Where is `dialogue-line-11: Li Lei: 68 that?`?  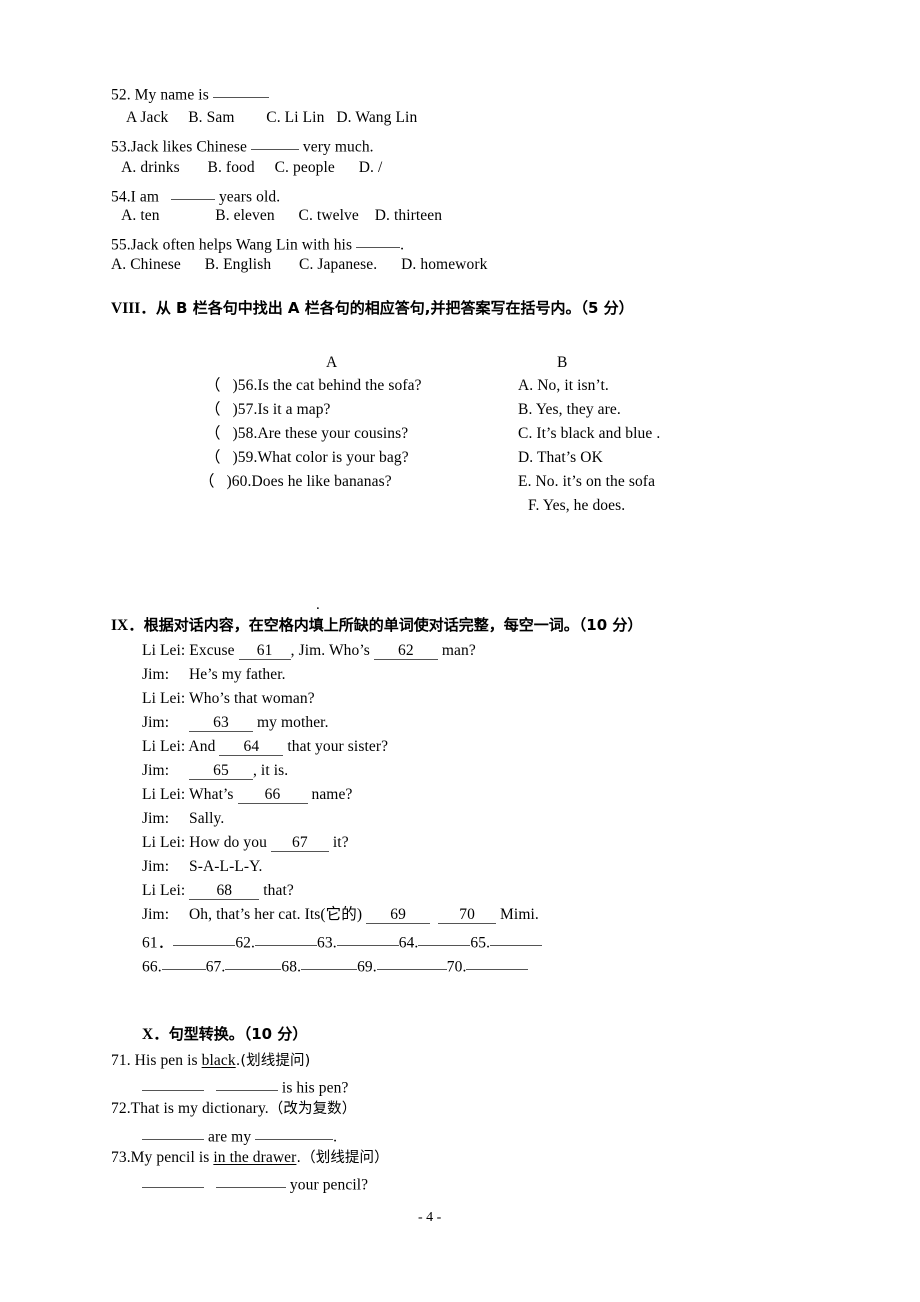
dialogue-line-11: Li Lei: 68 that? is located at coordinates (218, 891).